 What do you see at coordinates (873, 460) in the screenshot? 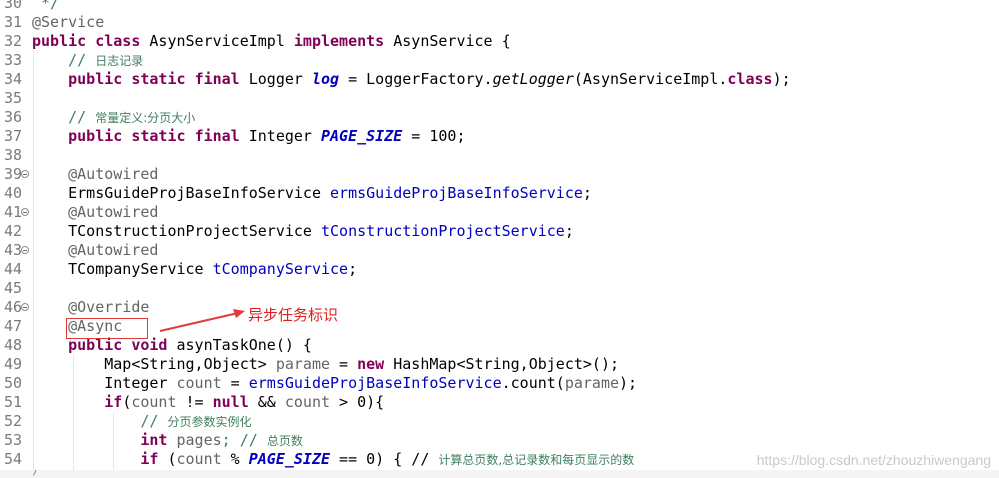
I see `watermark: https://blog.csdn.net/zhouzhiwengang` at bounding box center [873, 460].